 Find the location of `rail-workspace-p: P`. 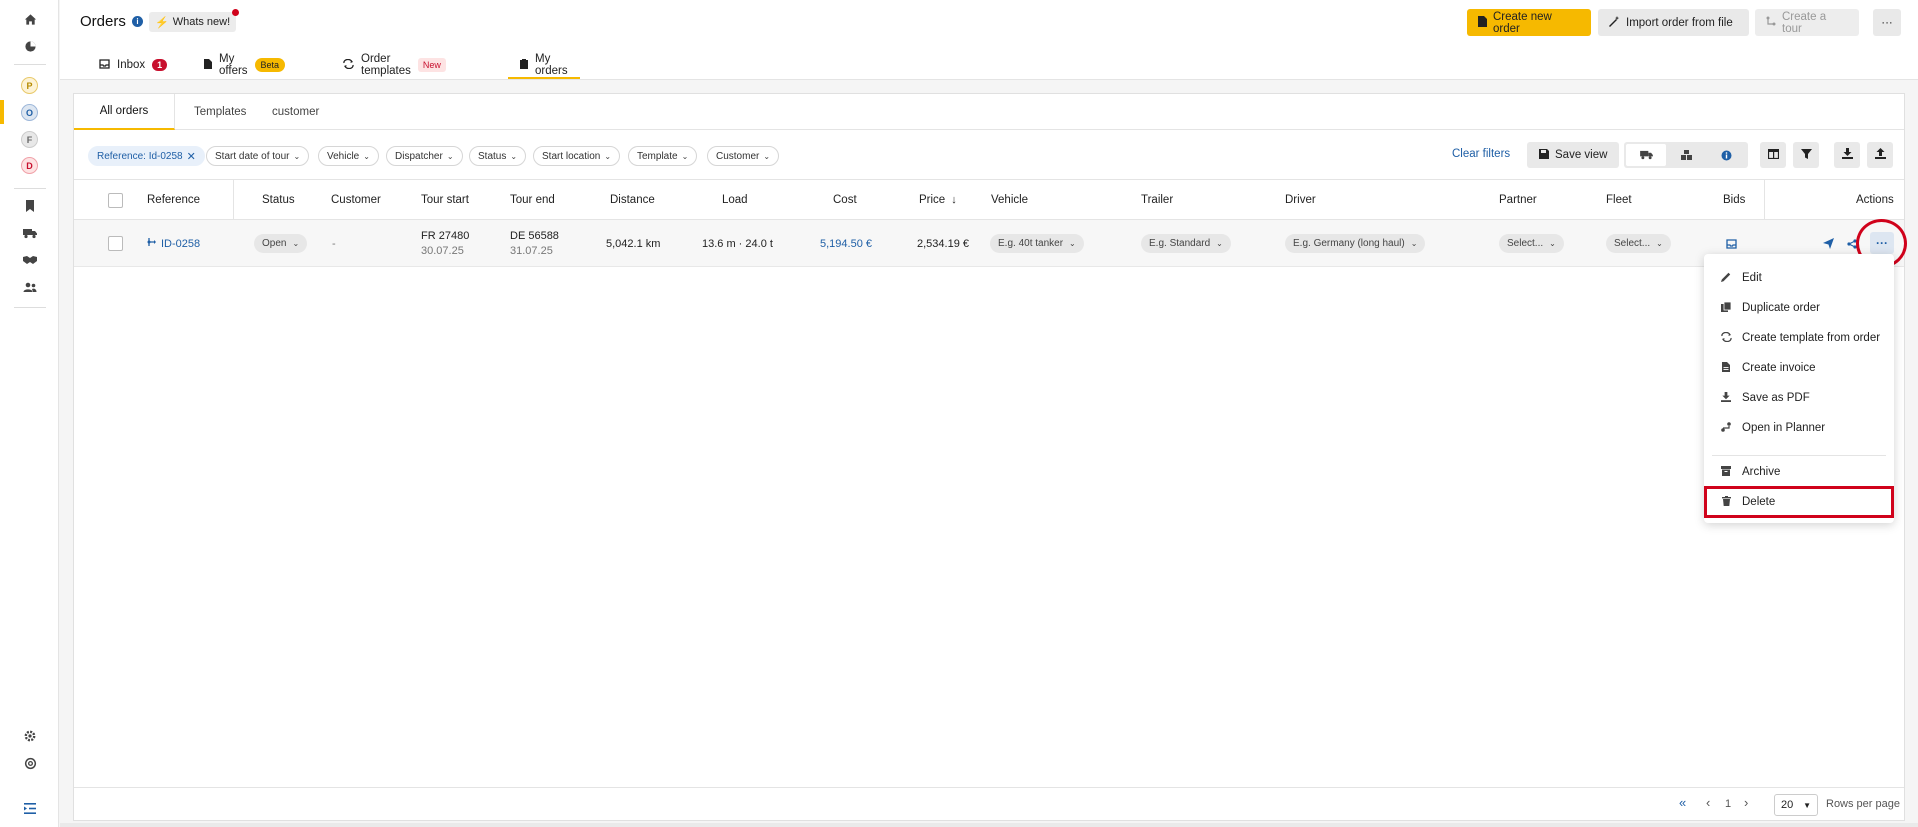

rail-workspace-p: P is located at coordinates (29, 85).